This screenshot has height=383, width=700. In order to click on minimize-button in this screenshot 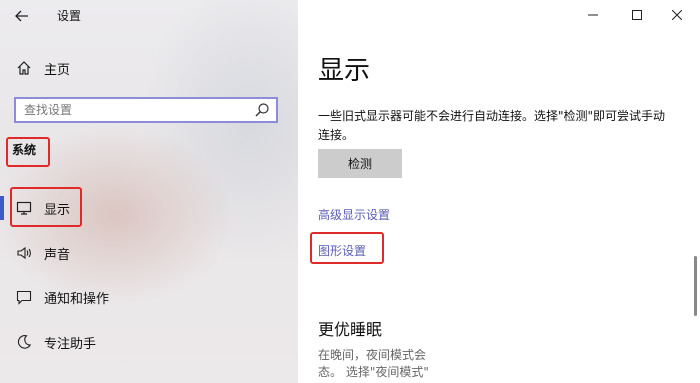, I will do `click(593, 15)`.